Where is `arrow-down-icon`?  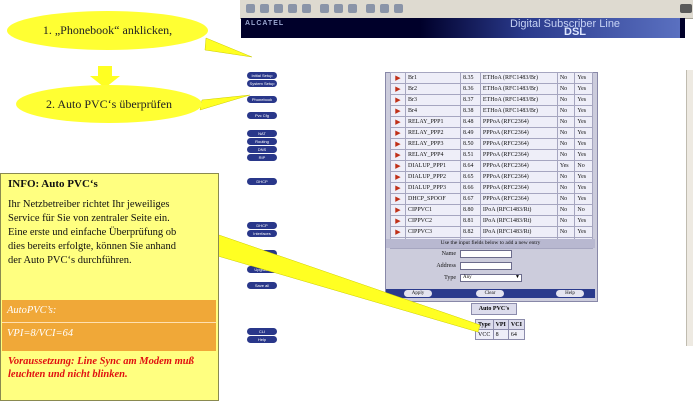
arrow-down-icon is located at coordinates (105, 71).